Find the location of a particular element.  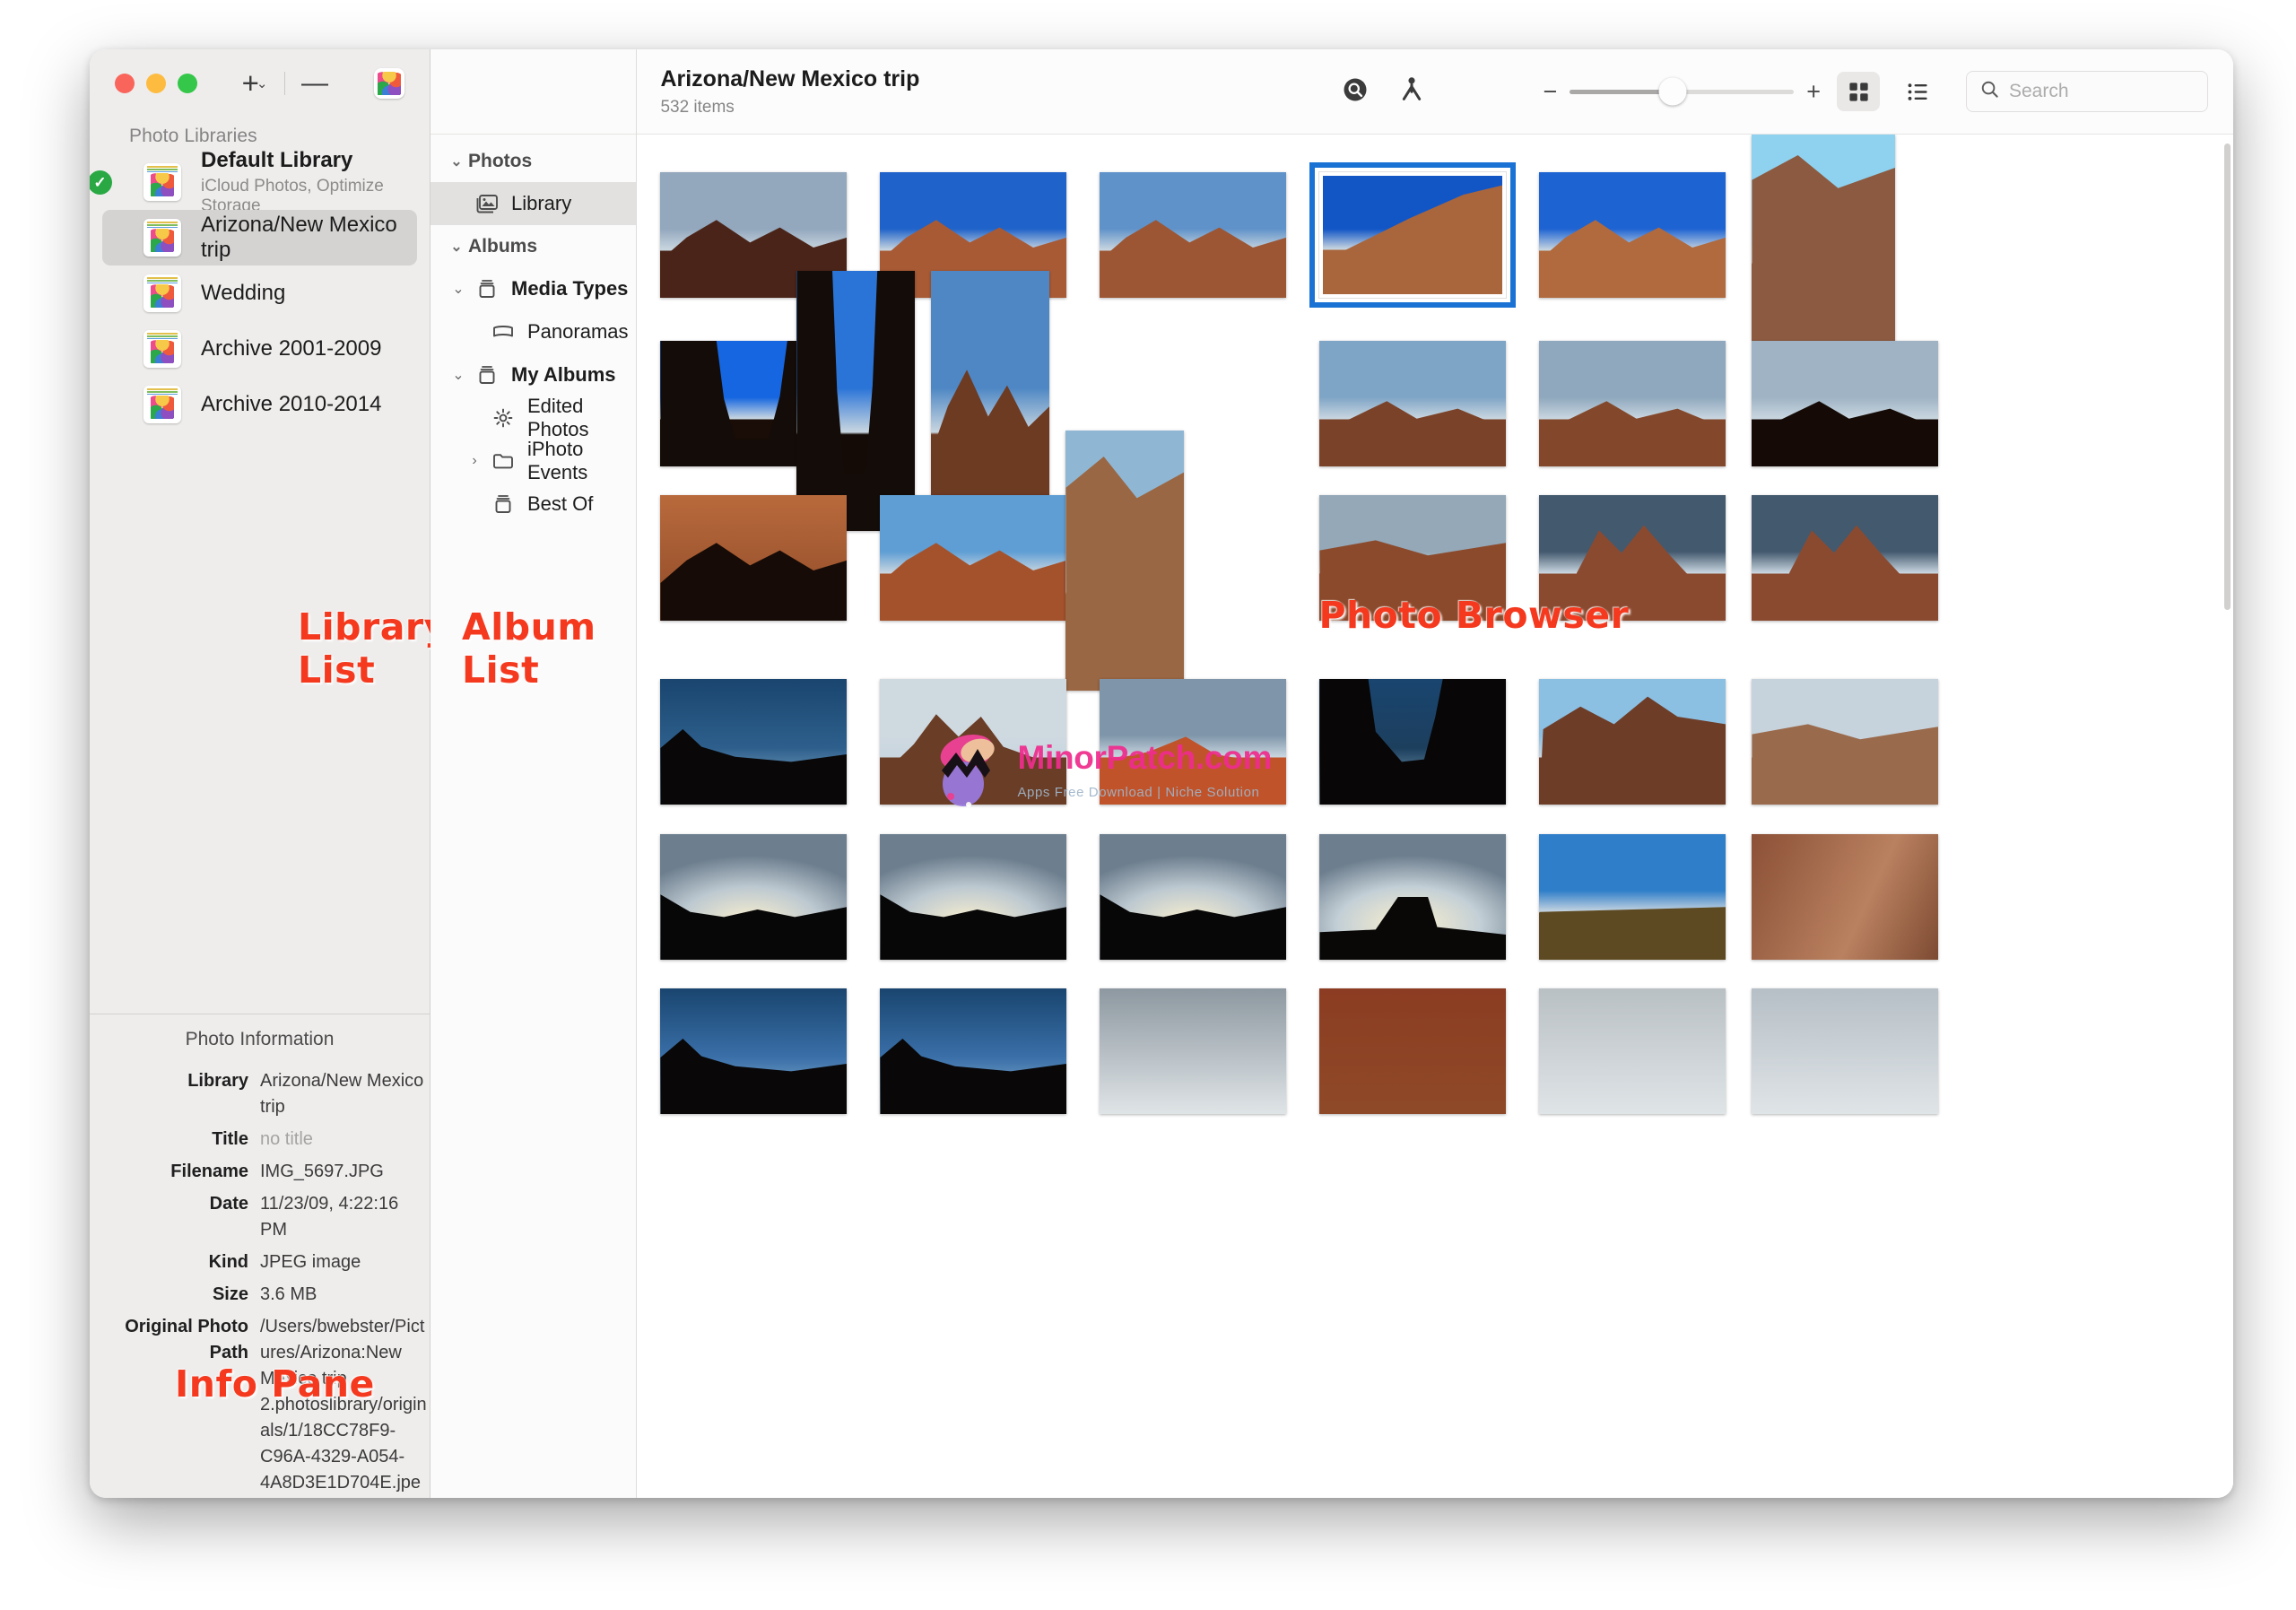

thumbnail-zoom-control: − + is located at coordinates (1682, 91).